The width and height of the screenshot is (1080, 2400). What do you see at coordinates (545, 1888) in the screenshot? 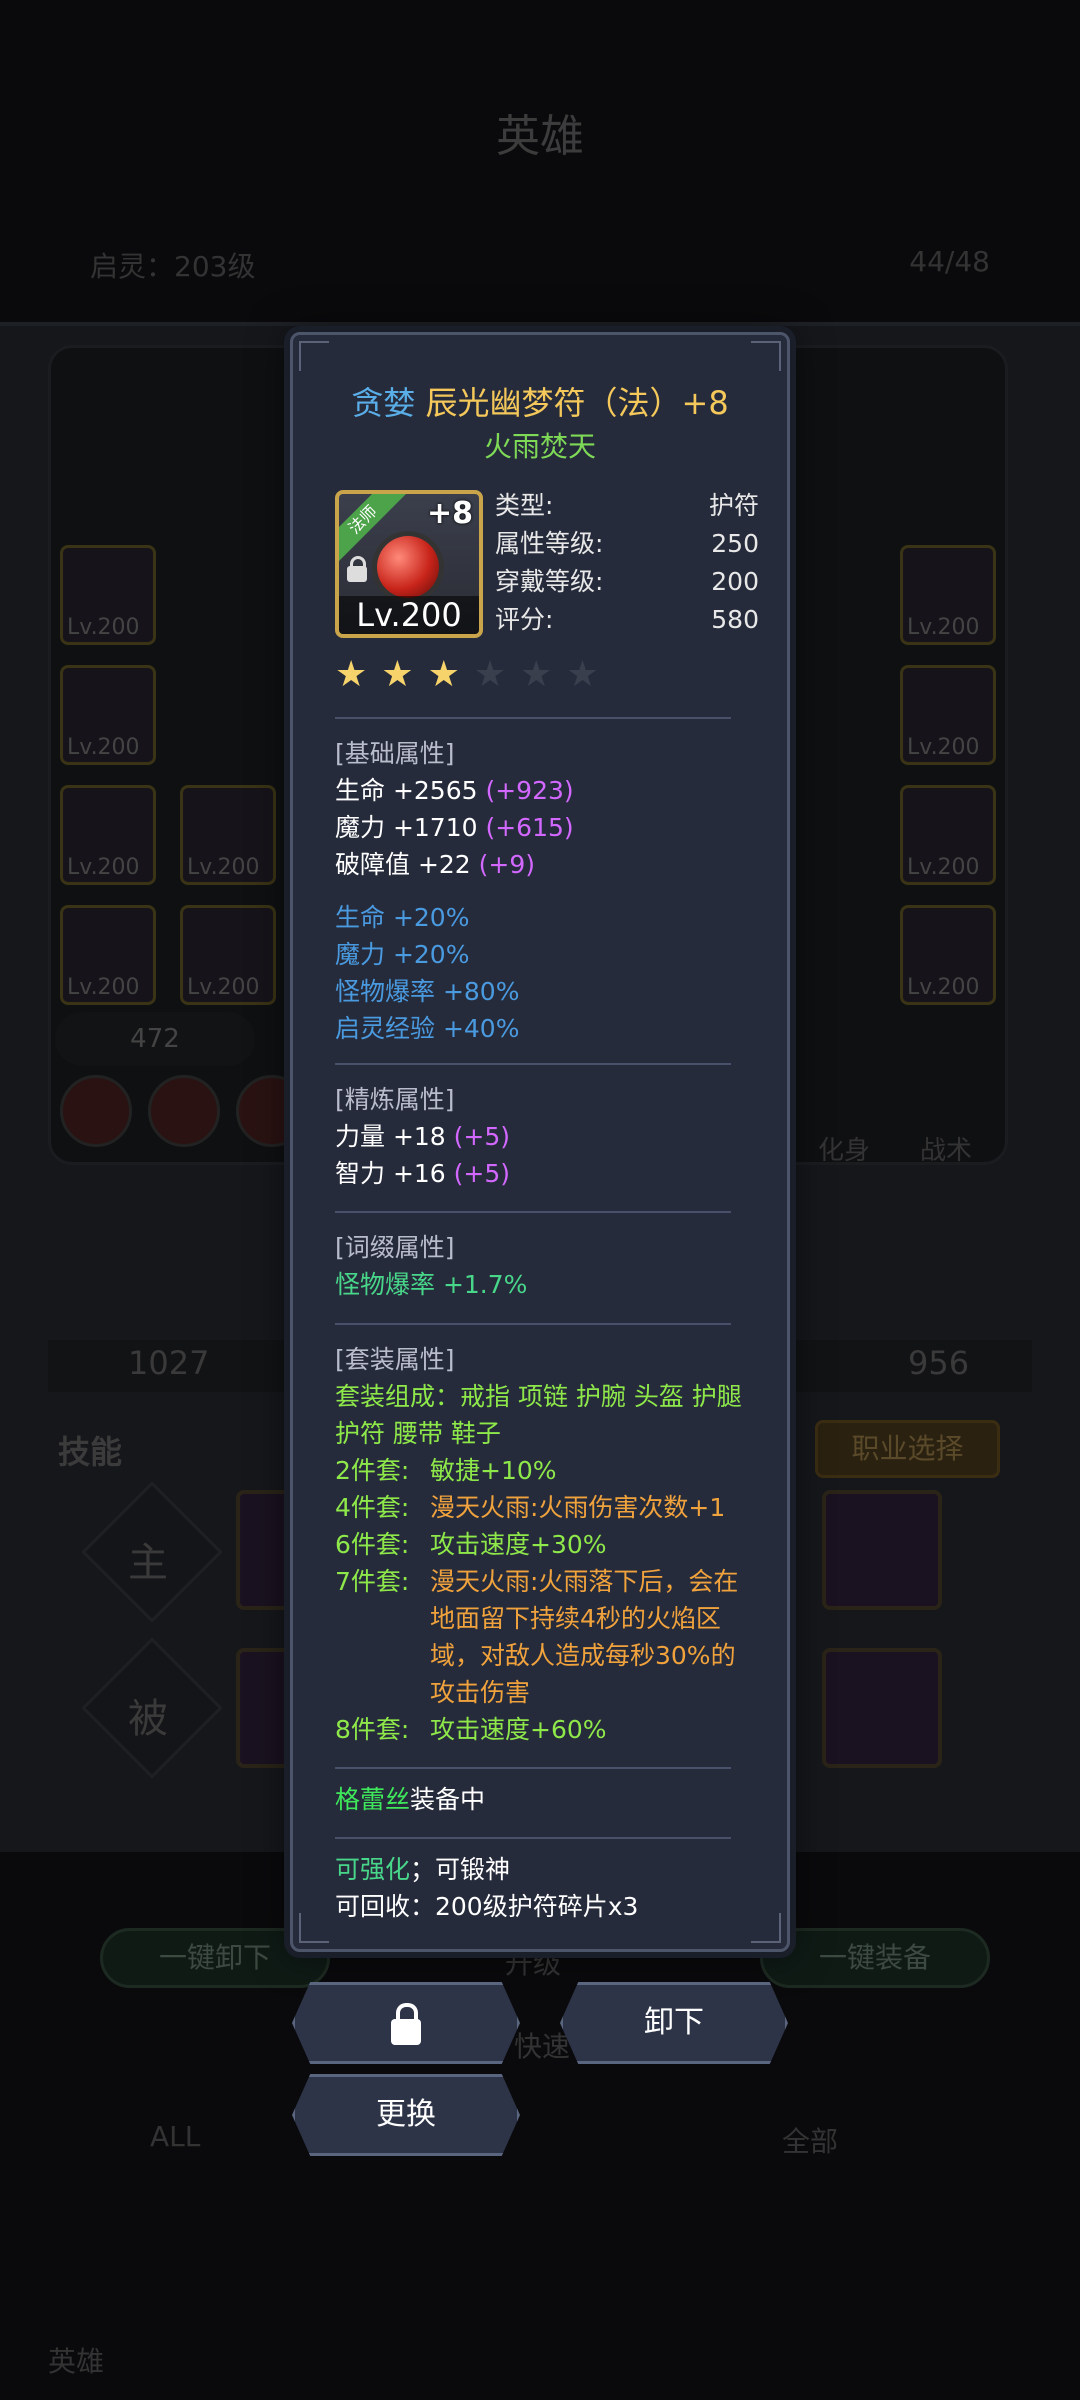
I see `item-footer: 可强化；可锻神 可回收：200级护符碎片x3` at bounding box center [545, 1888].